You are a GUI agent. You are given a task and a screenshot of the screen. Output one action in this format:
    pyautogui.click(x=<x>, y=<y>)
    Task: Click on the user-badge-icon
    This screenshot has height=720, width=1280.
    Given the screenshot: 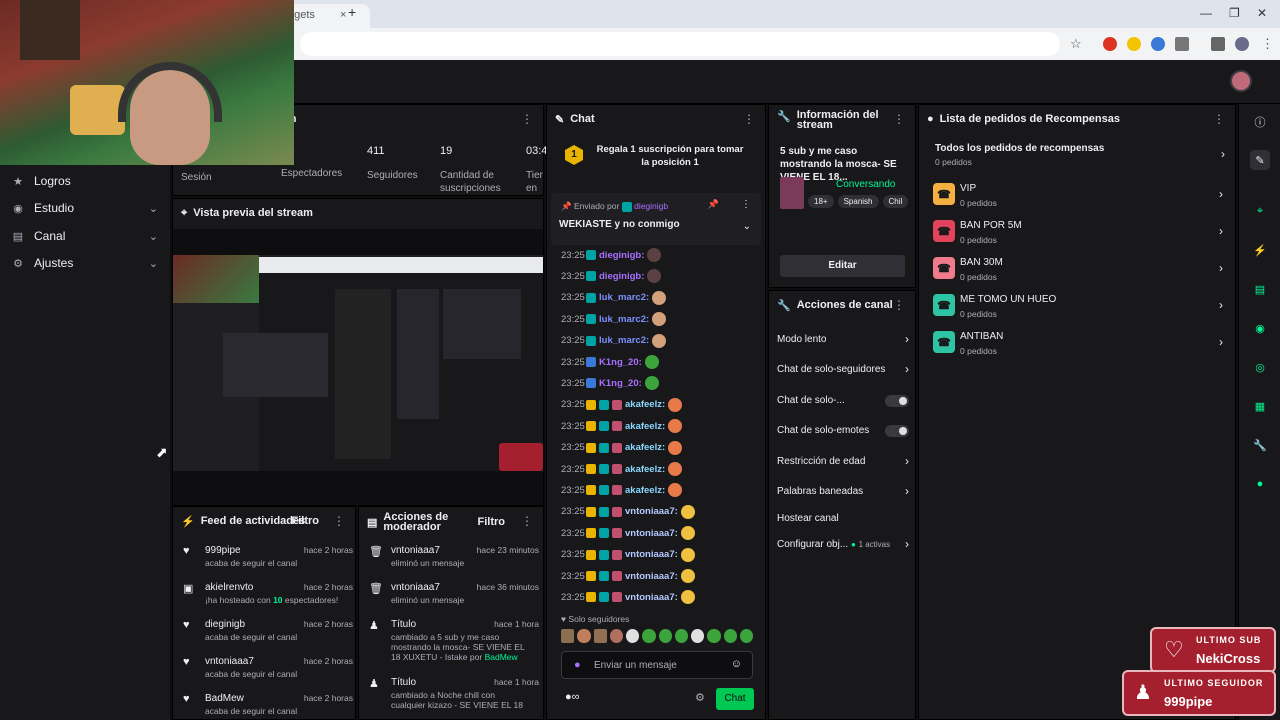 What is the action you would take?
    pyautogui.click(x=617, y=576)
    